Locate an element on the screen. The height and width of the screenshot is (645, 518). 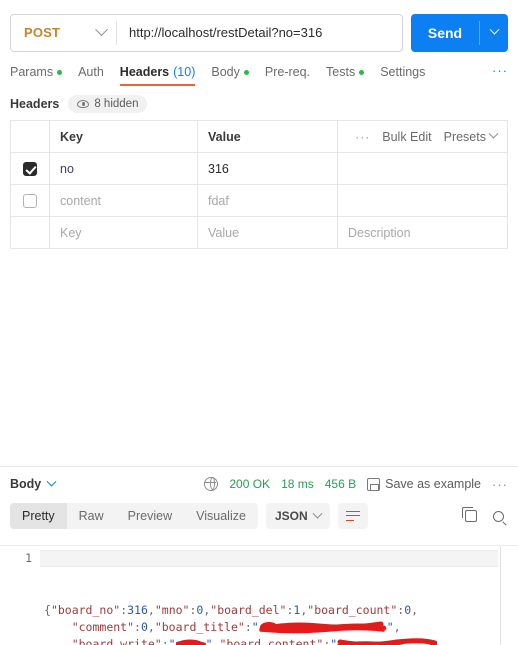
send-options-button is located at coordinates (494, 33).